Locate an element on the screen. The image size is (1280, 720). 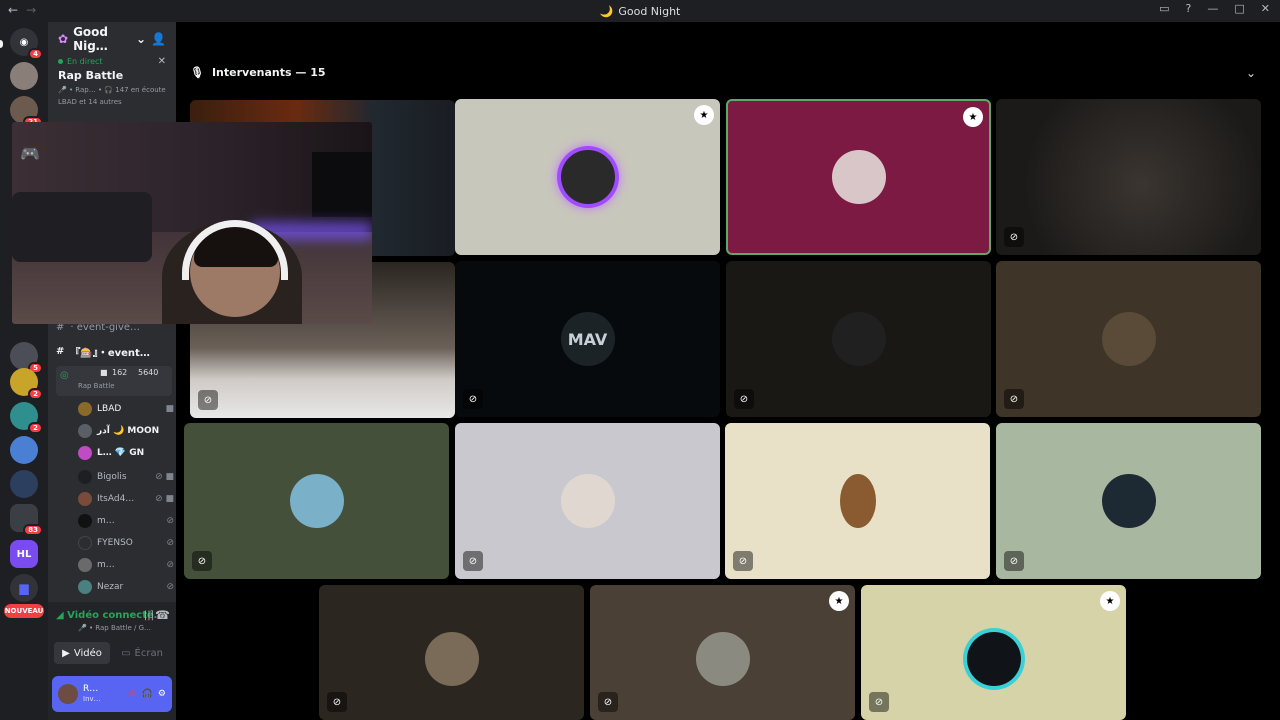
voice-user: Nezar ⊘ is located at coordinates (126, 587).